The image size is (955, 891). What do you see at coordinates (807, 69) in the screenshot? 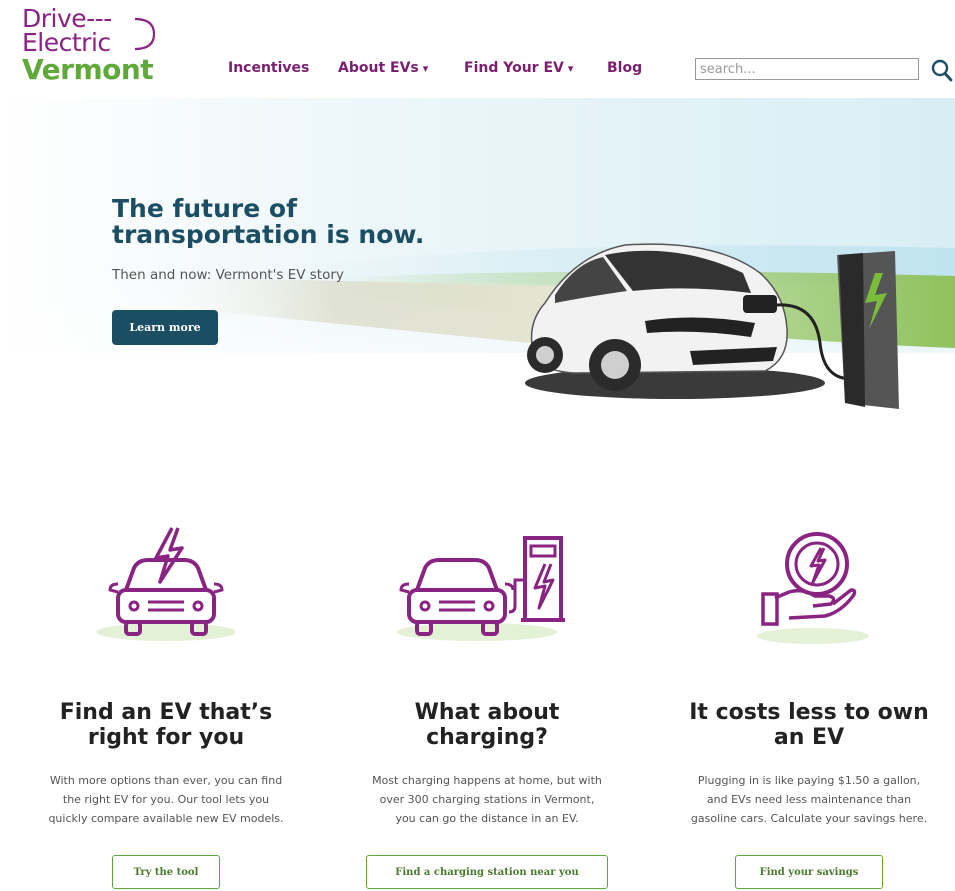
I see `search-input` at bounding box center [807, 69].